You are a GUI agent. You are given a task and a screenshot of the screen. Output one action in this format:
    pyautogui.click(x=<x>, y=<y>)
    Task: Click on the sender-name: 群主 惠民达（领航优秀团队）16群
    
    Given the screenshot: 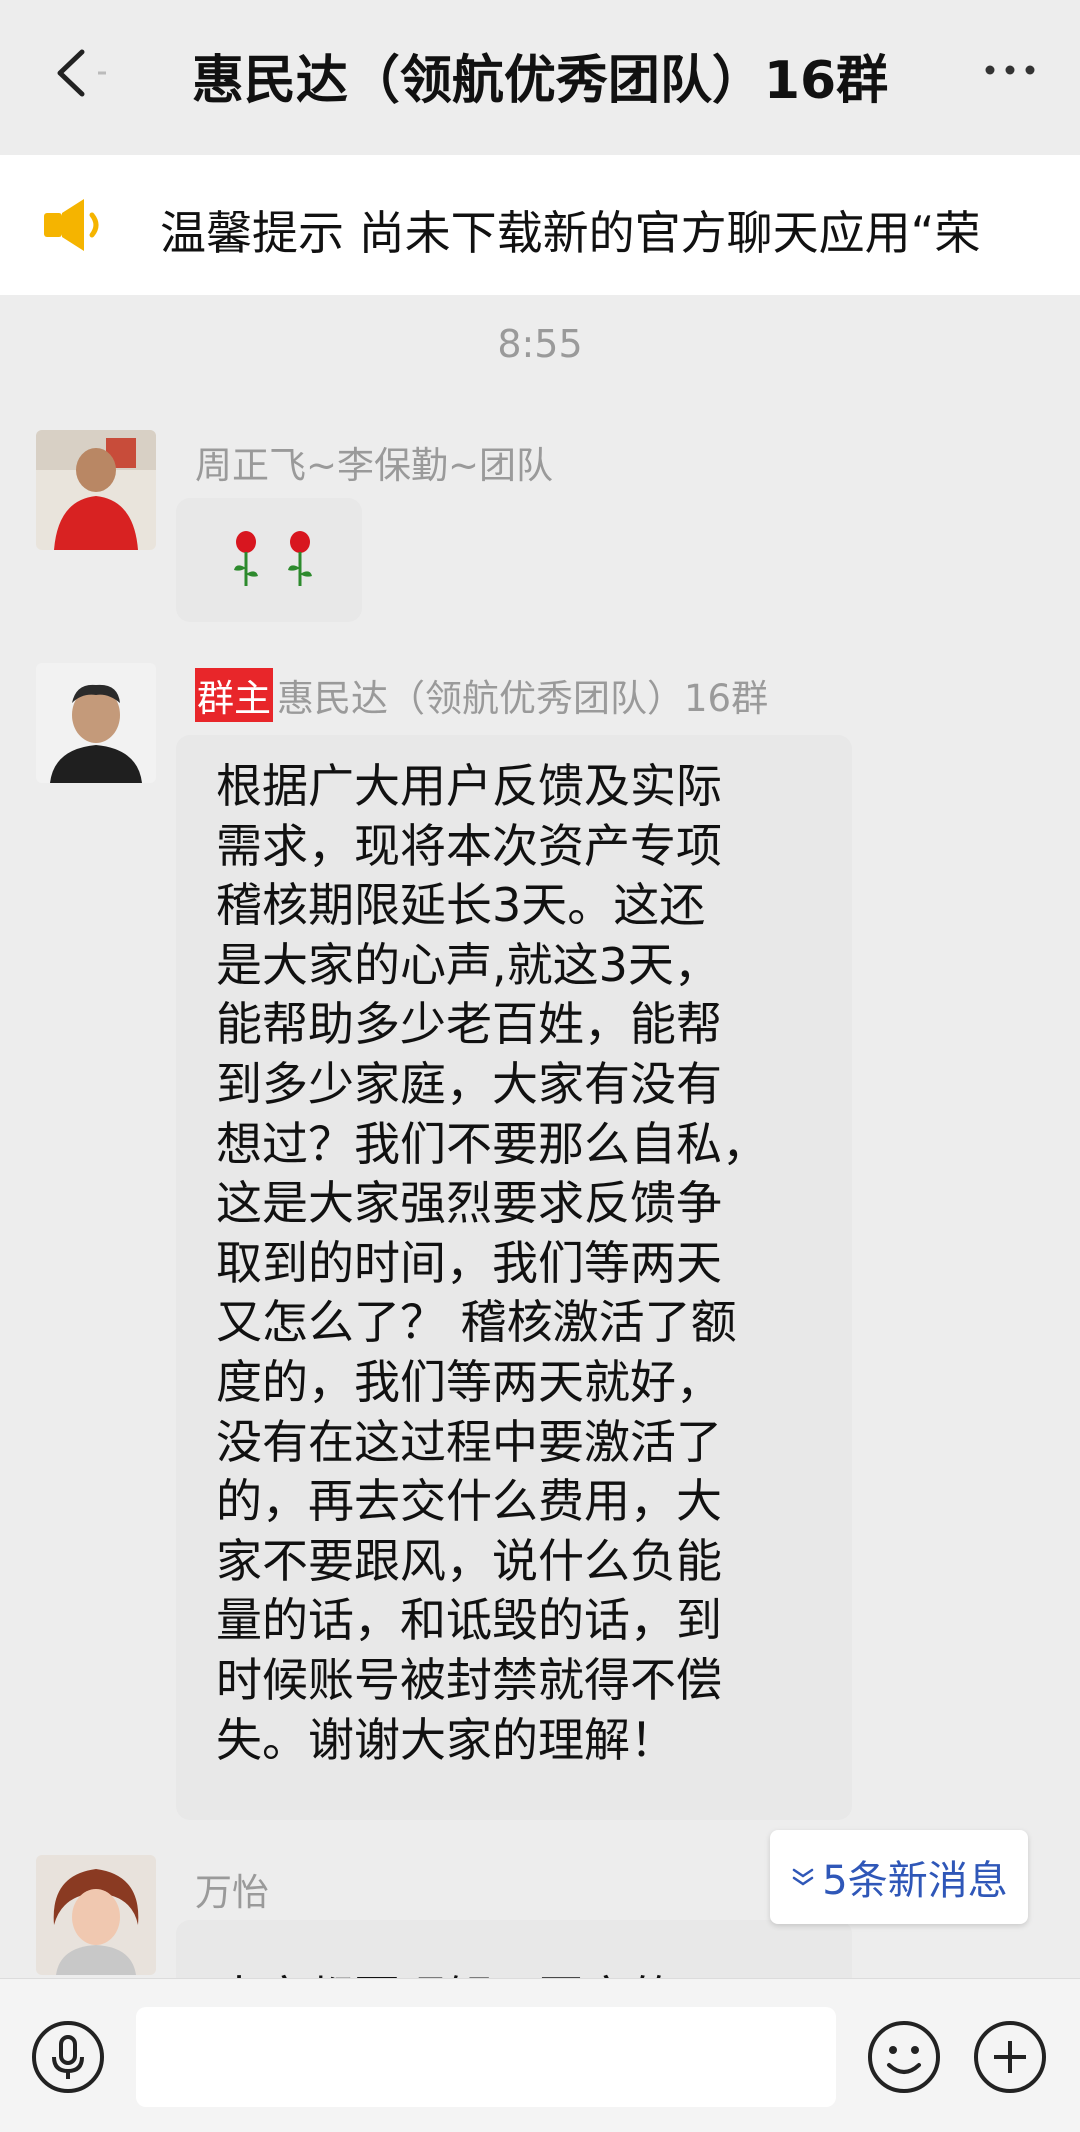 What is the action you would take?
    pyautogui.click(x=481, y=695)
    